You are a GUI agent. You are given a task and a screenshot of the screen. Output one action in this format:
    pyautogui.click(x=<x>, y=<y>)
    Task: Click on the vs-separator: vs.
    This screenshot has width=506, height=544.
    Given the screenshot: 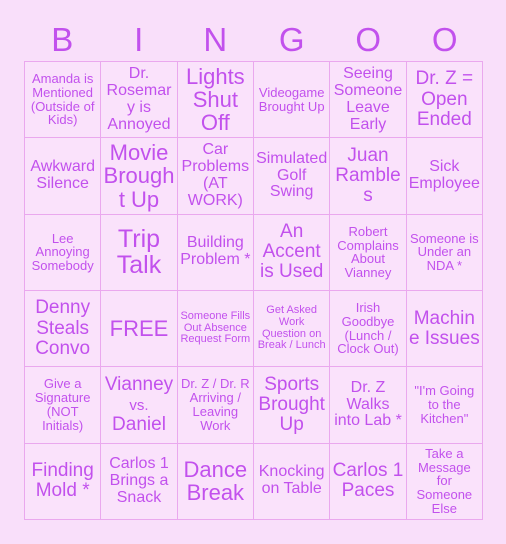 What is the action you would take?
    pyautogui.click(x=139, y=405)
    